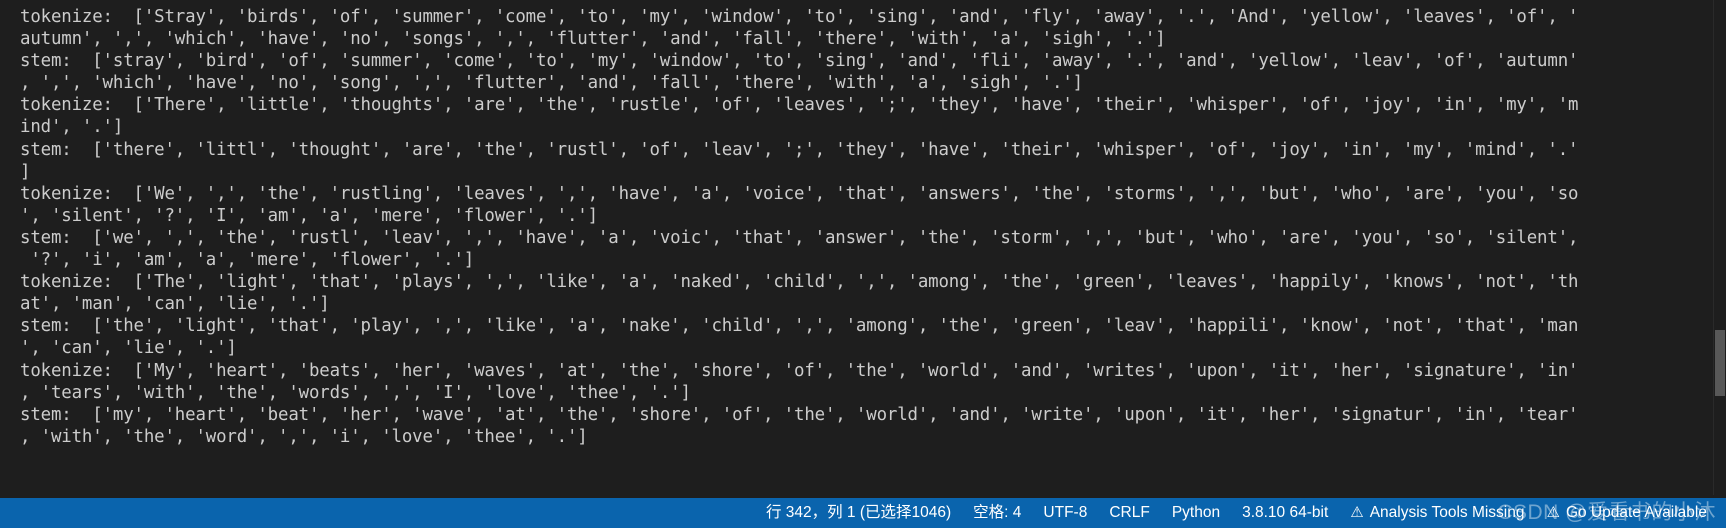  I want to click on status-encoding-label: UTF-8, so click(1065, 512).